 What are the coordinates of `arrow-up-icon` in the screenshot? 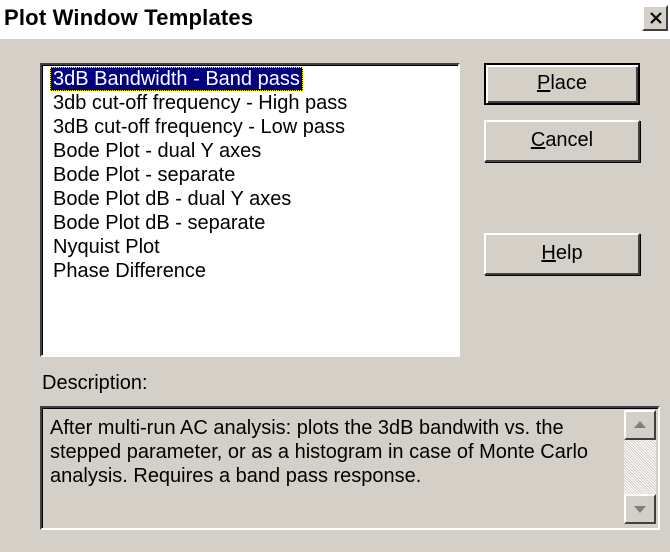 It's located at (640, 424).